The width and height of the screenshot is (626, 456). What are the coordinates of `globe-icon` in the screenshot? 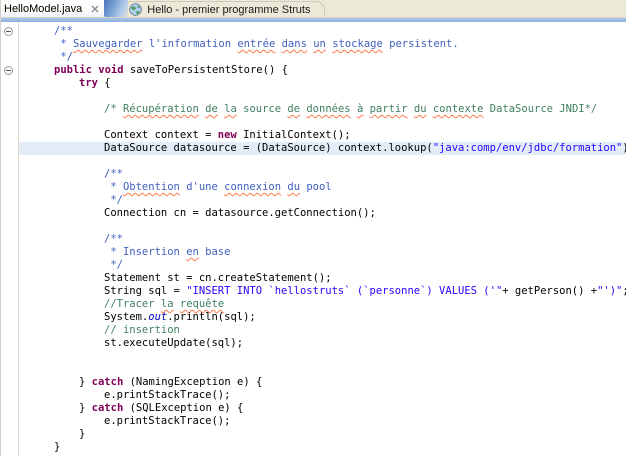 It's located at (135, 9).